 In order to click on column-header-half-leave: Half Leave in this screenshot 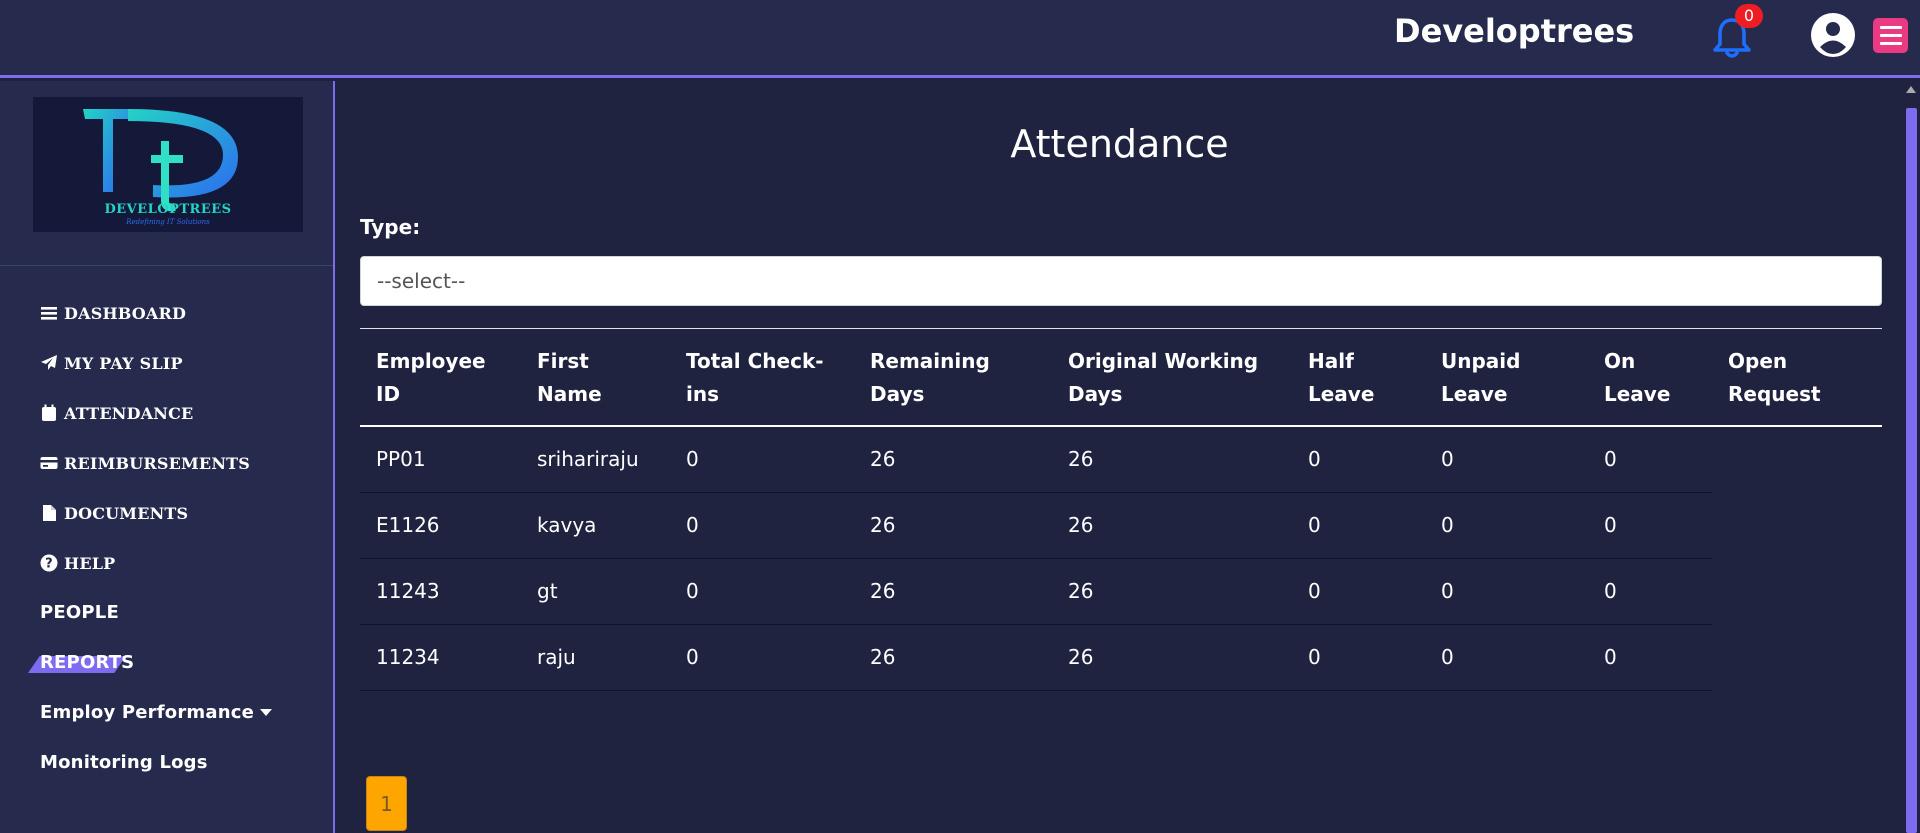, I will do `click(1358, 377)`.